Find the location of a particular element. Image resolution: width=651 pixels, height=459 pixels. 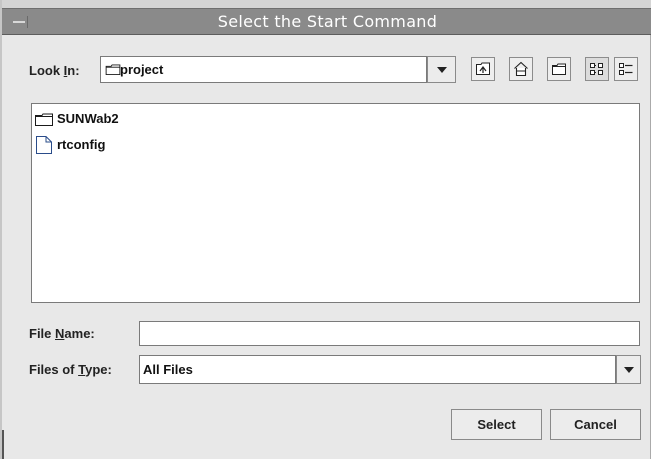

details-view-icon is located at coordinates (626, 69).